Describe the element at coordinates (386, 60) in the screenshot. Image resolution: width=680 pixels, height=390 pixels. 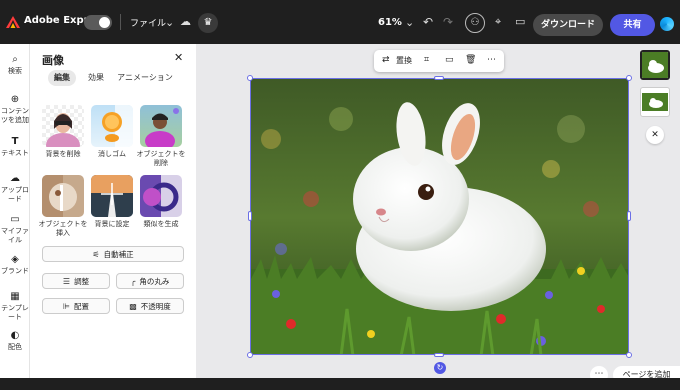
I see `replace-icon: ⇄` at that location.